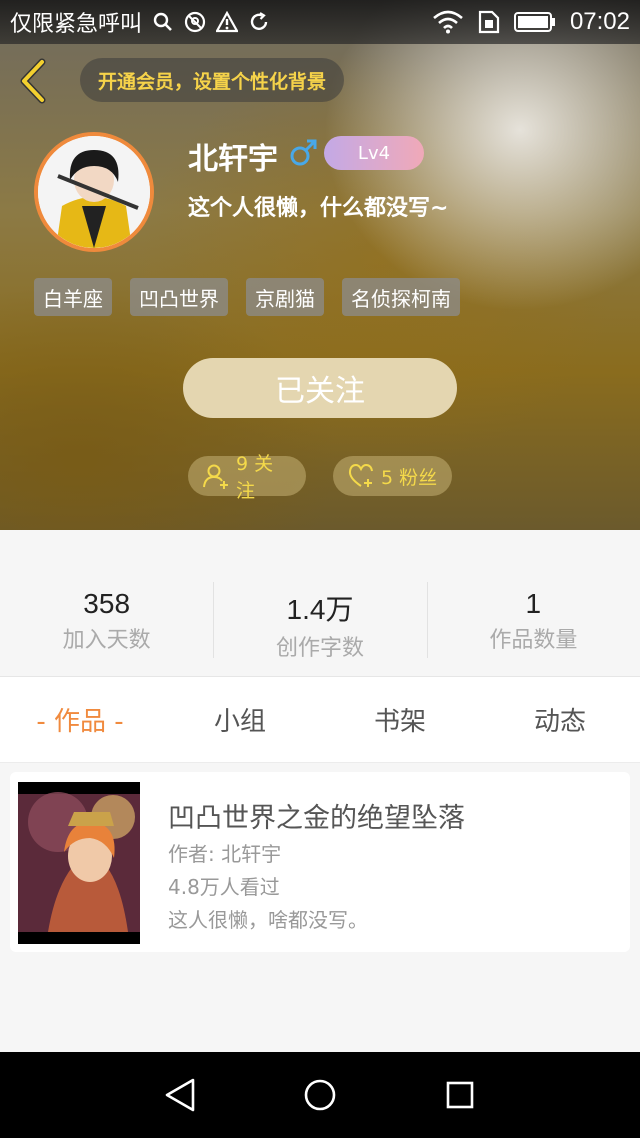 Image resolution: width=640 pixels, height=1138 pixels. What do you see at coordinates (360, 475) in the screenshot?
I see `heart-plus-icon` at bounding box center [360, 475].